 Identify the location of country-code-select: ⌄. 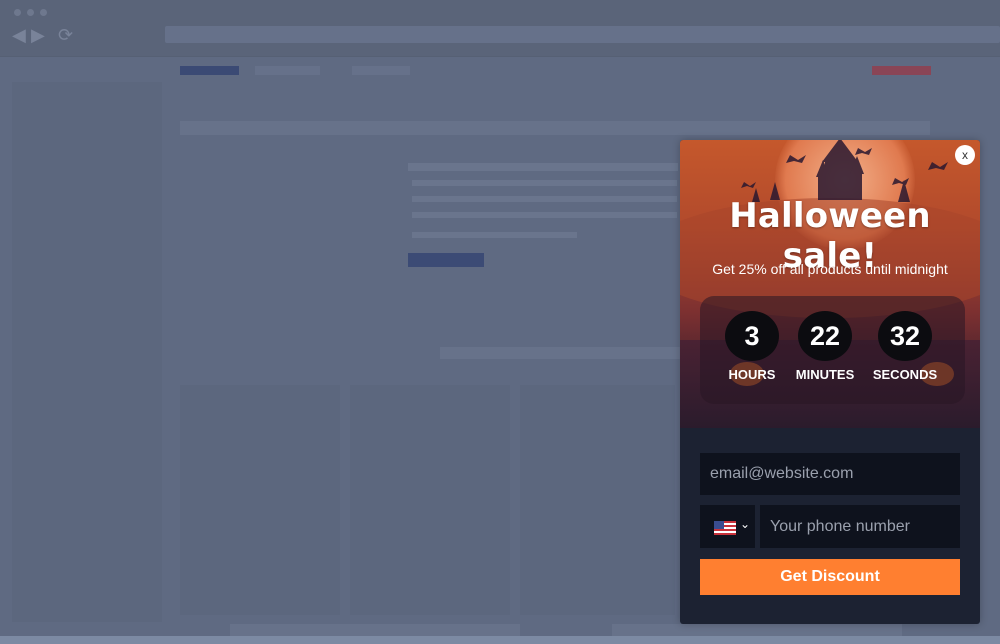
(727, 526).